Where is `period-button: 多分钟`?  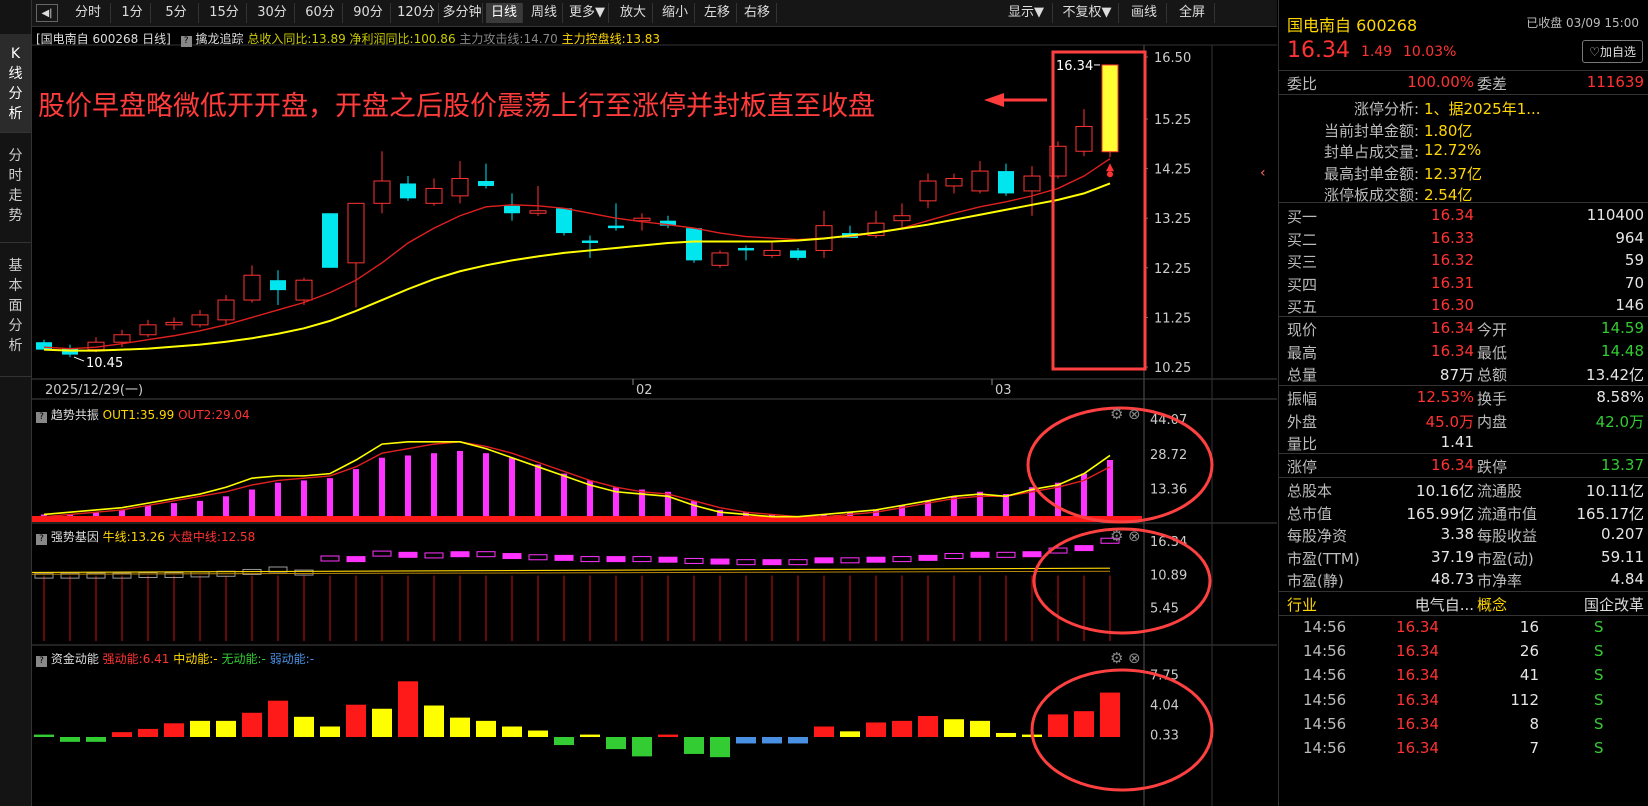 period-button: 多分钟 is located at coordinates (462, 13).